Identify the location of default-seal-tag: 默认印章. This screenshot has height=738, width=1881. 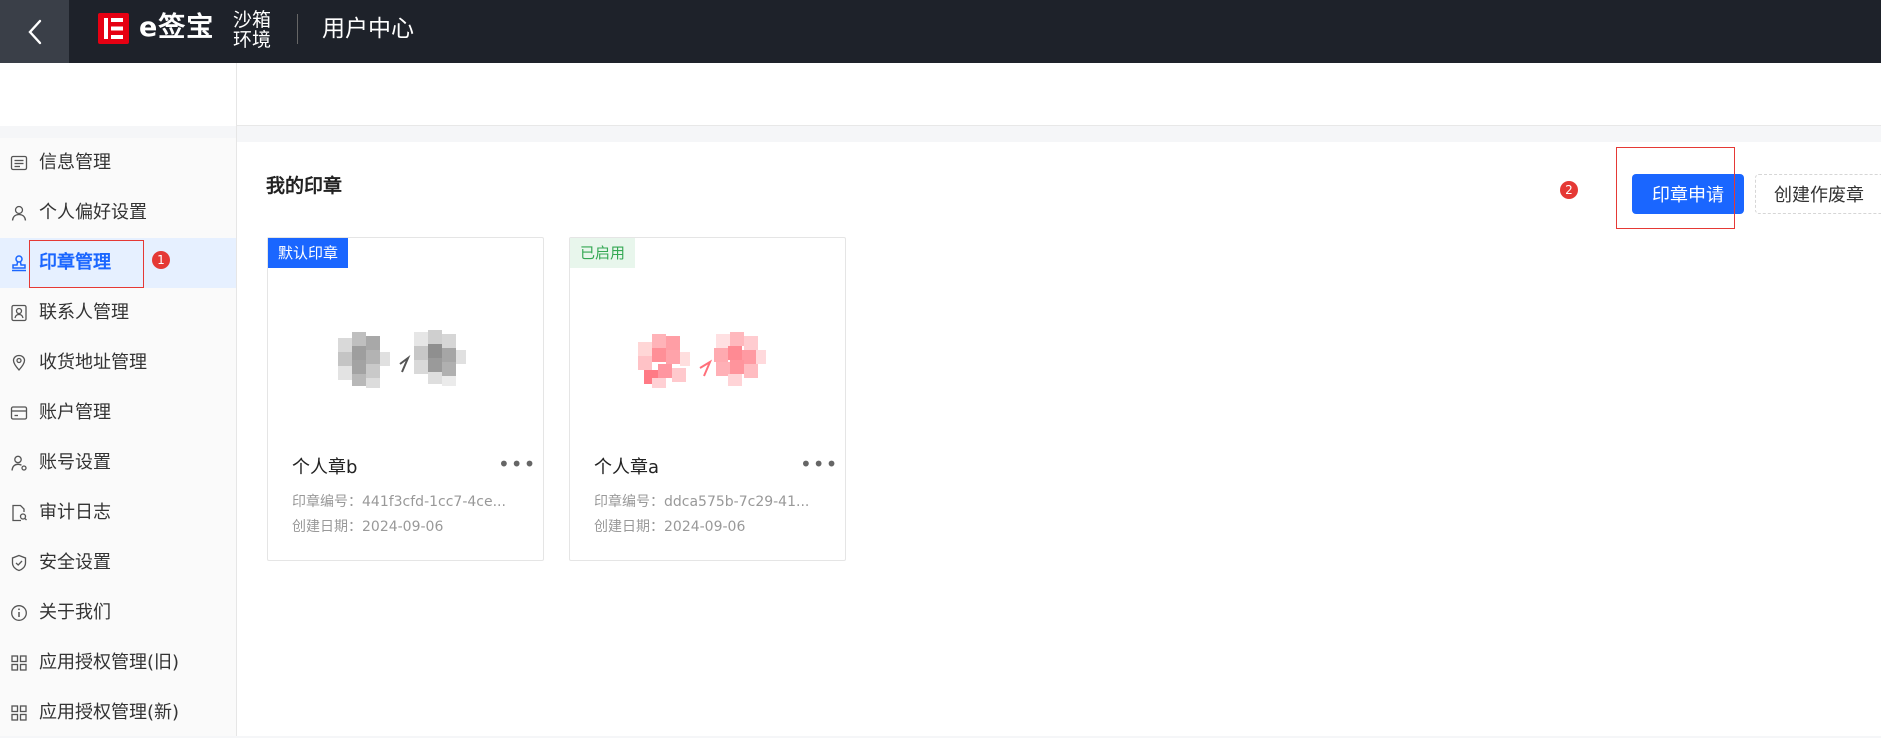
(308, 253).